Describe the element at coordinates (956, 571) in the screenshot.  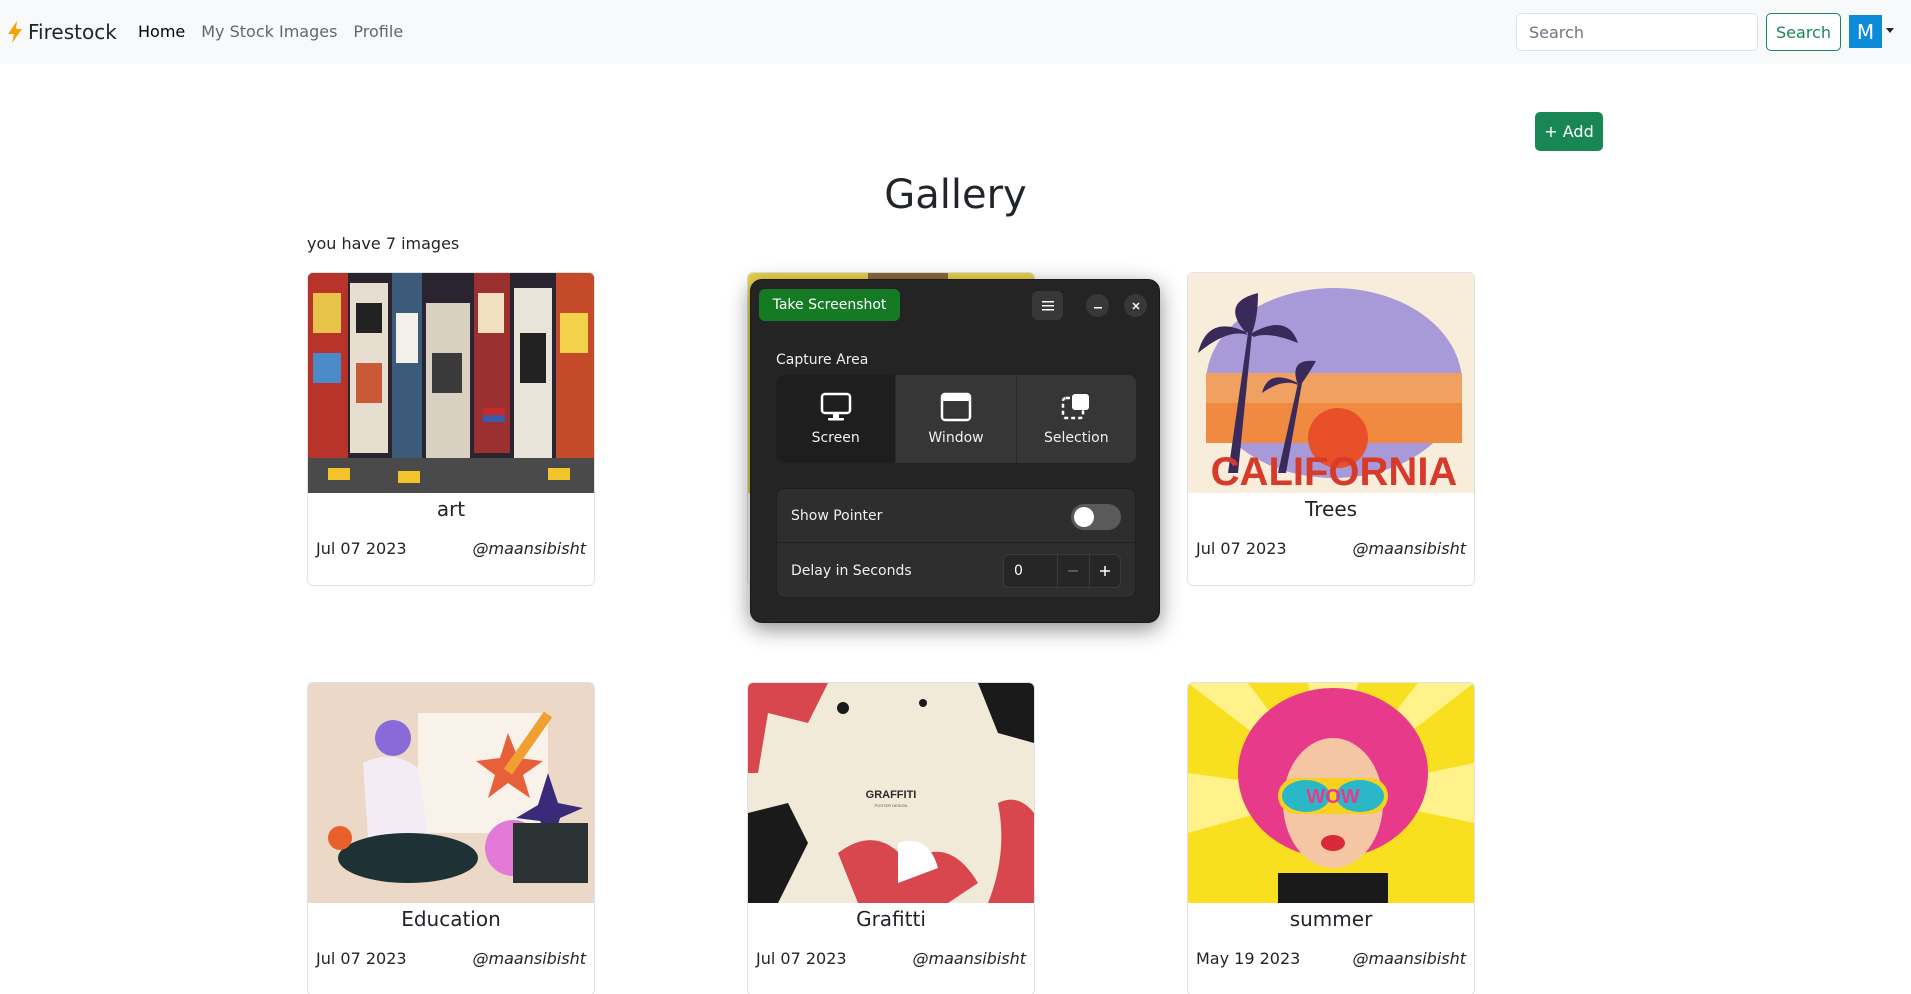
I see `delay-row: Delay in Seconds 0` at that location.